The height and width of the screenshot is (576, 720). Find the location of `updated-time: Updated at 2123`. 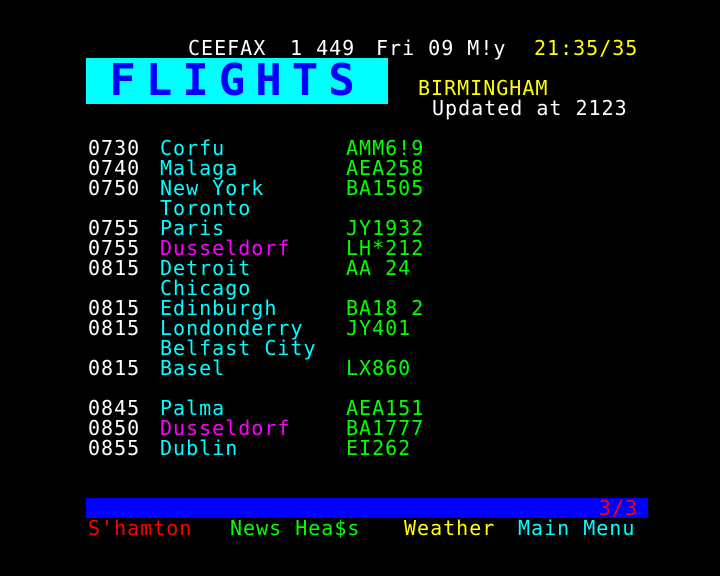

updated-time: Updated at 2123 is located at coordinates (530, 108).